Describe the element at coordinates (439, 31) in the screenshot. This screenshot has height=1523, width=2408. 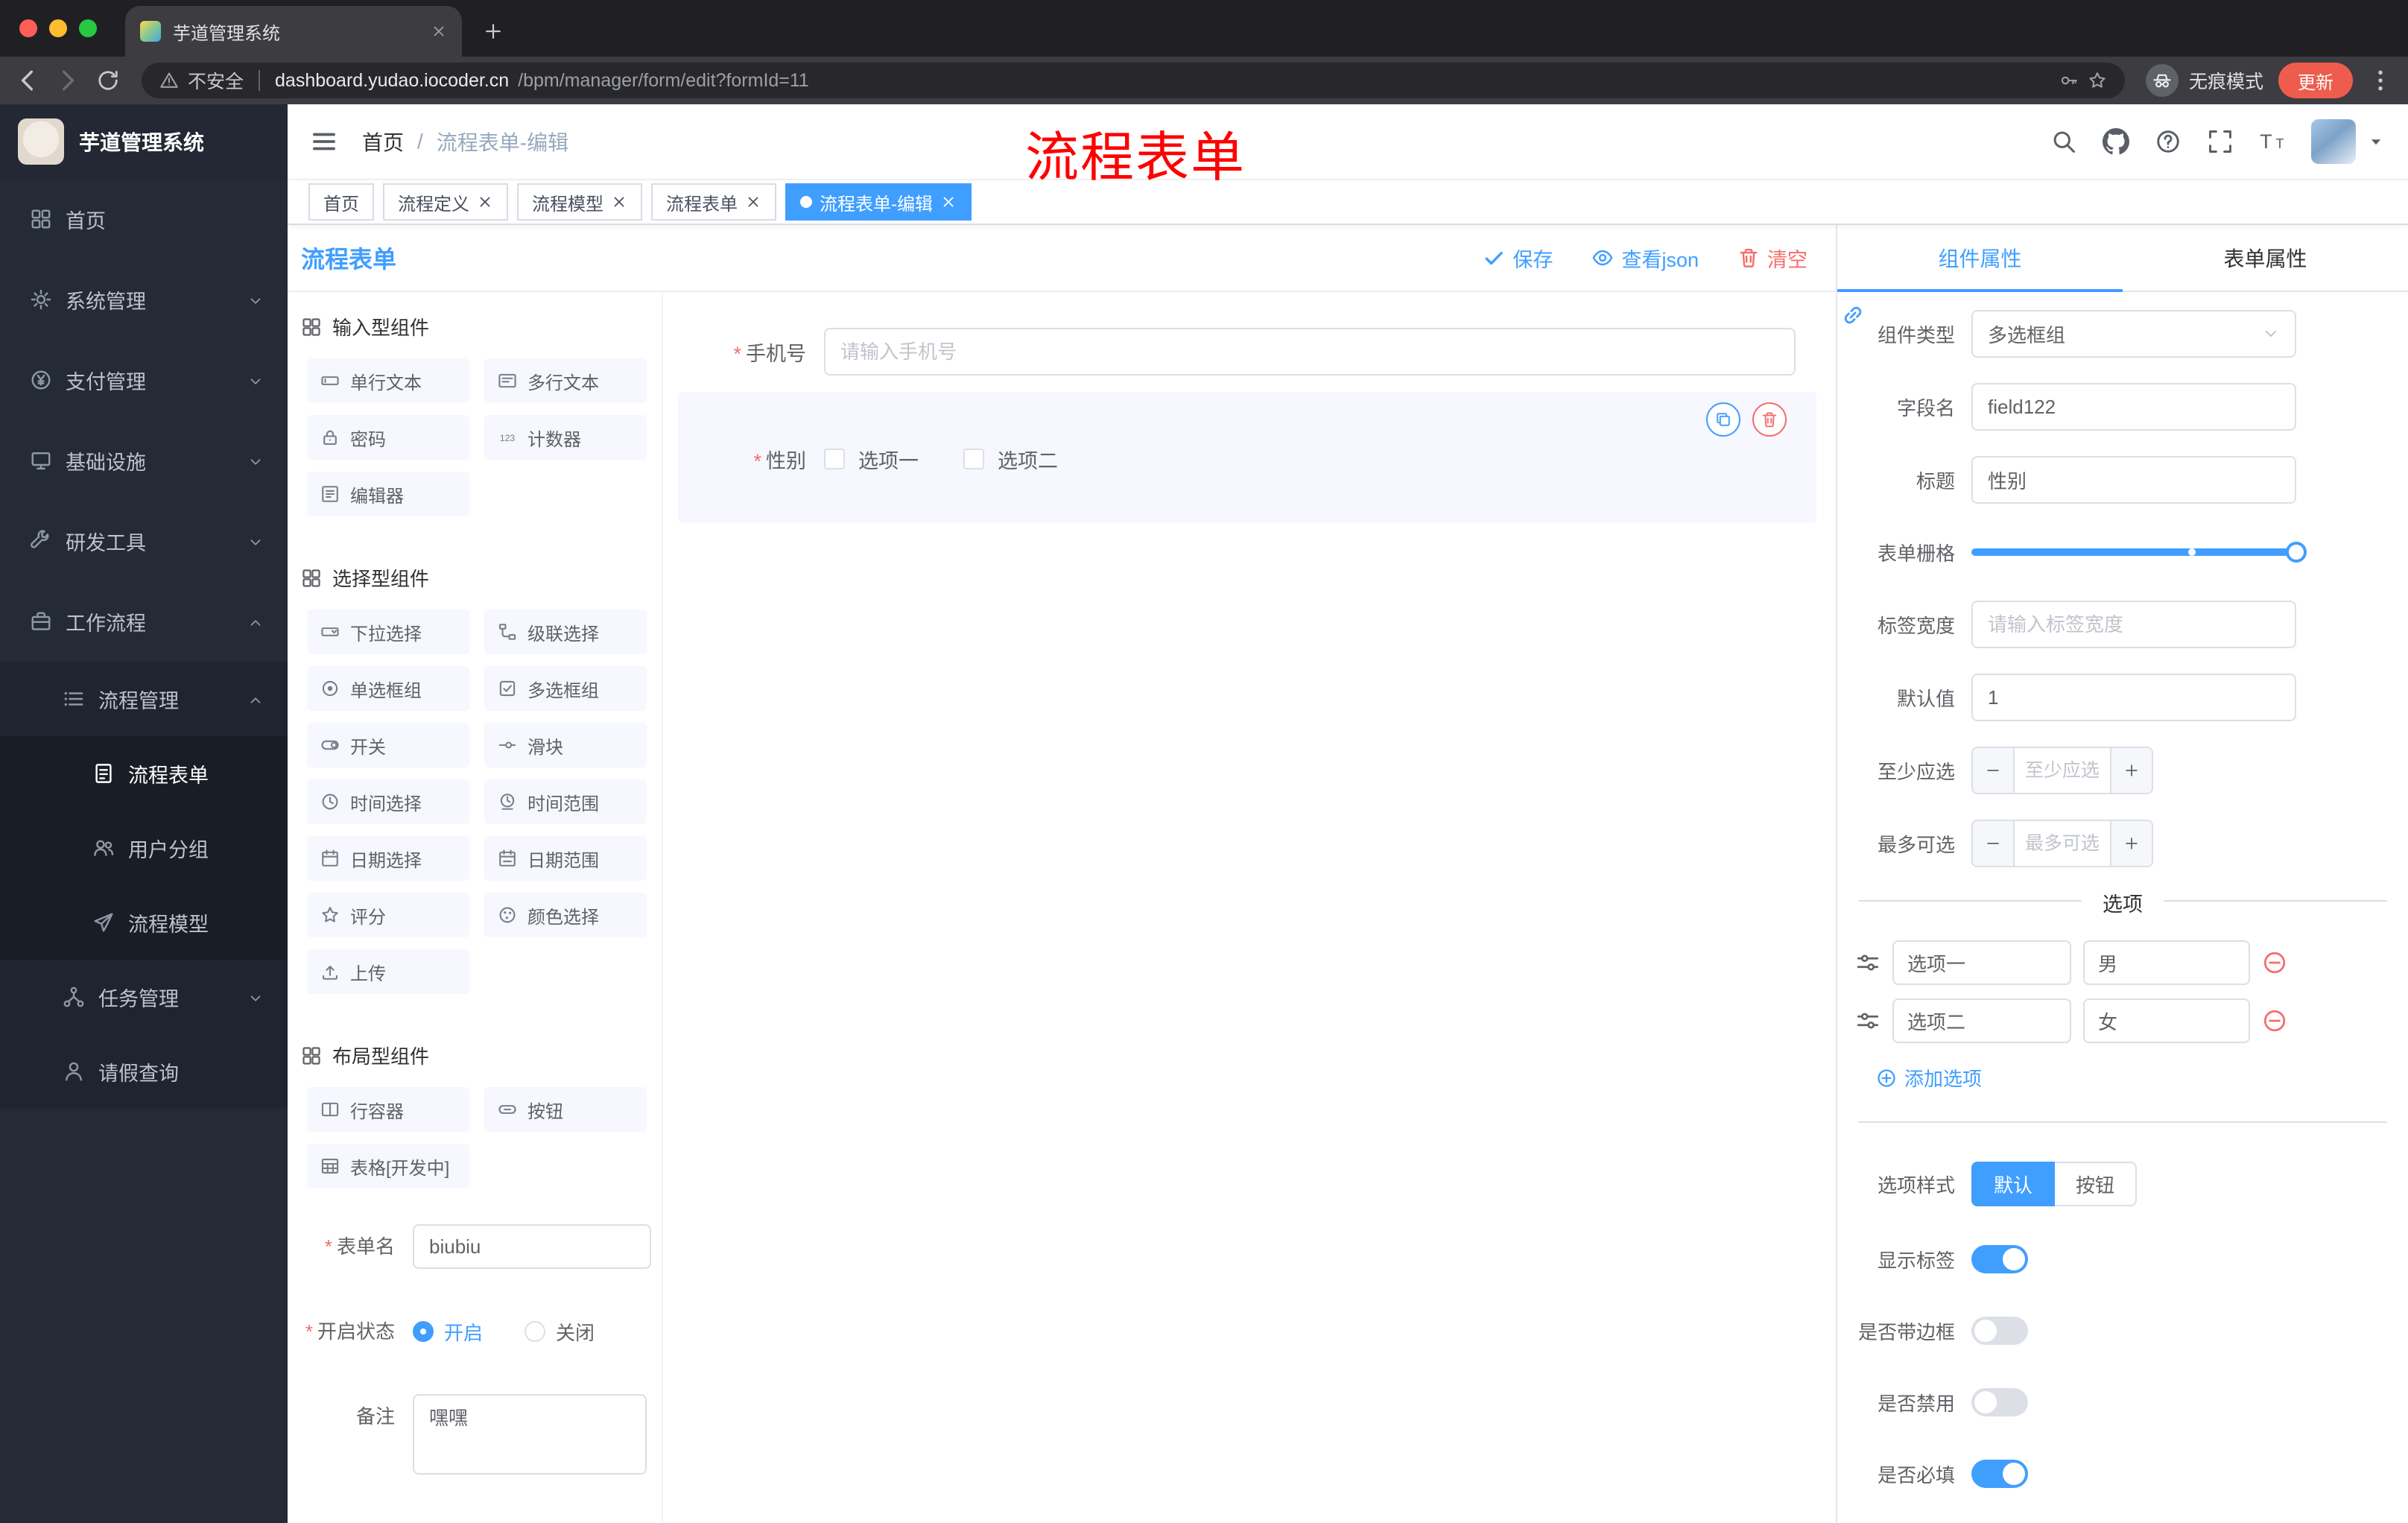
I see `tab-close-icon` at that location.